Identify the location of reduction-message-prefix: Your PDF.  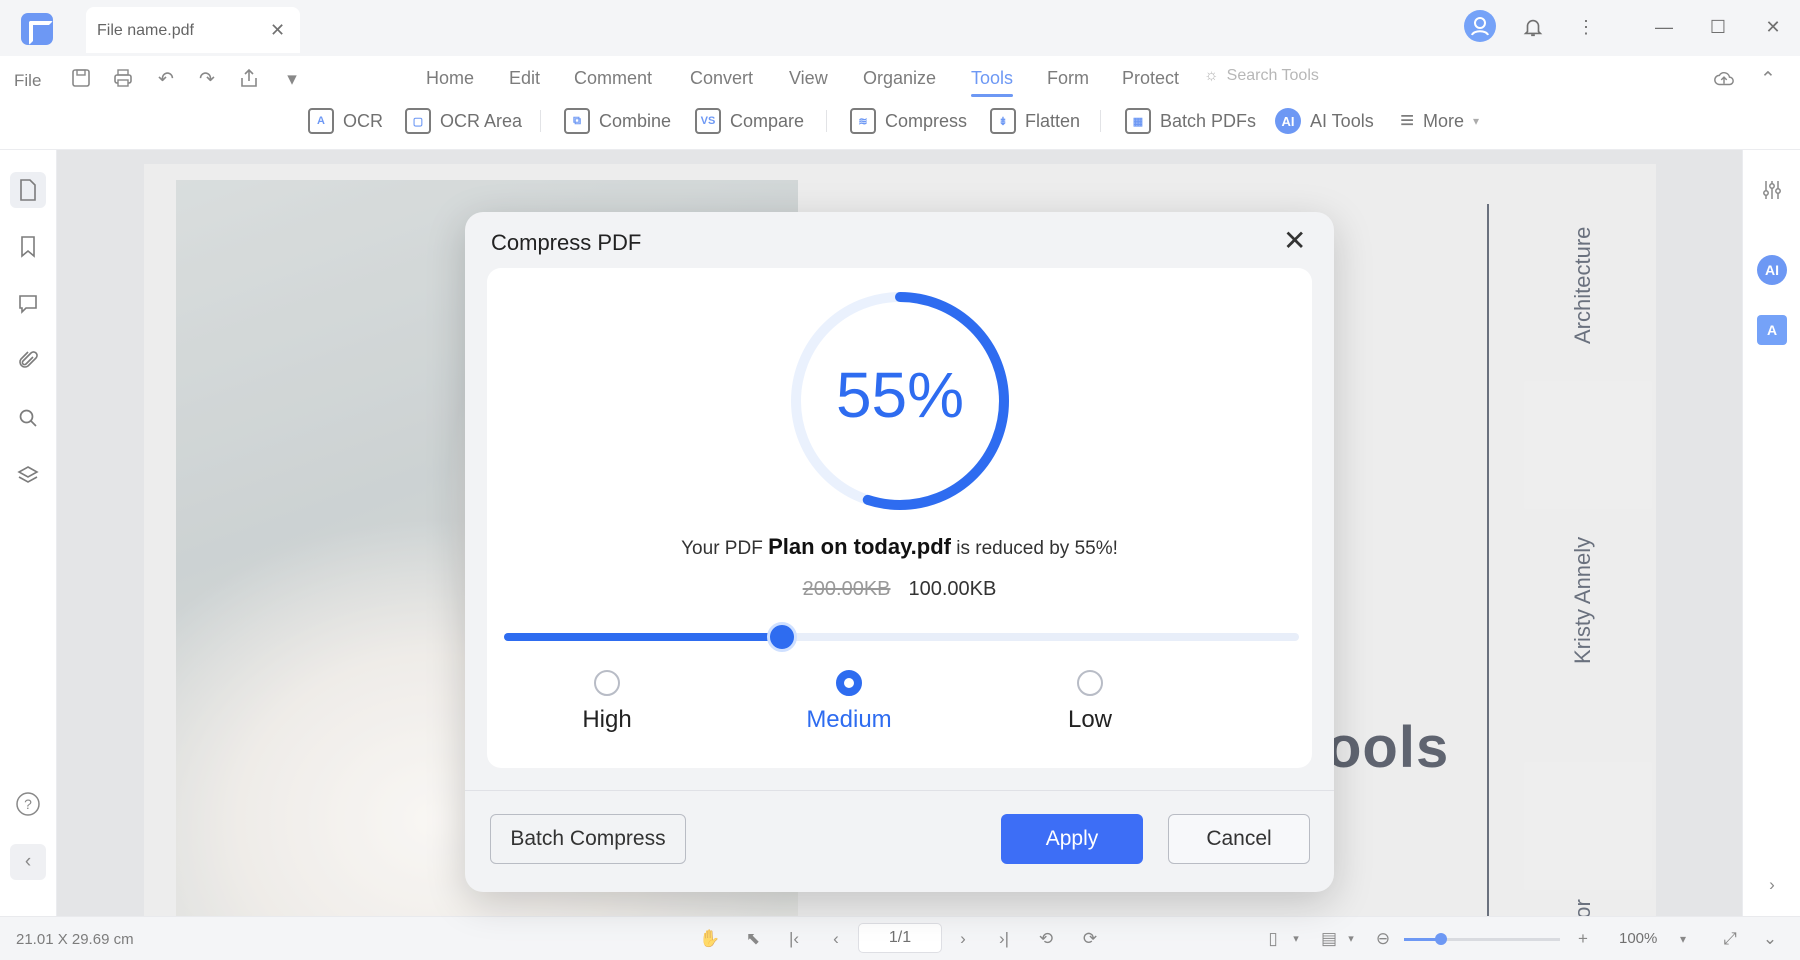
(725, 548).